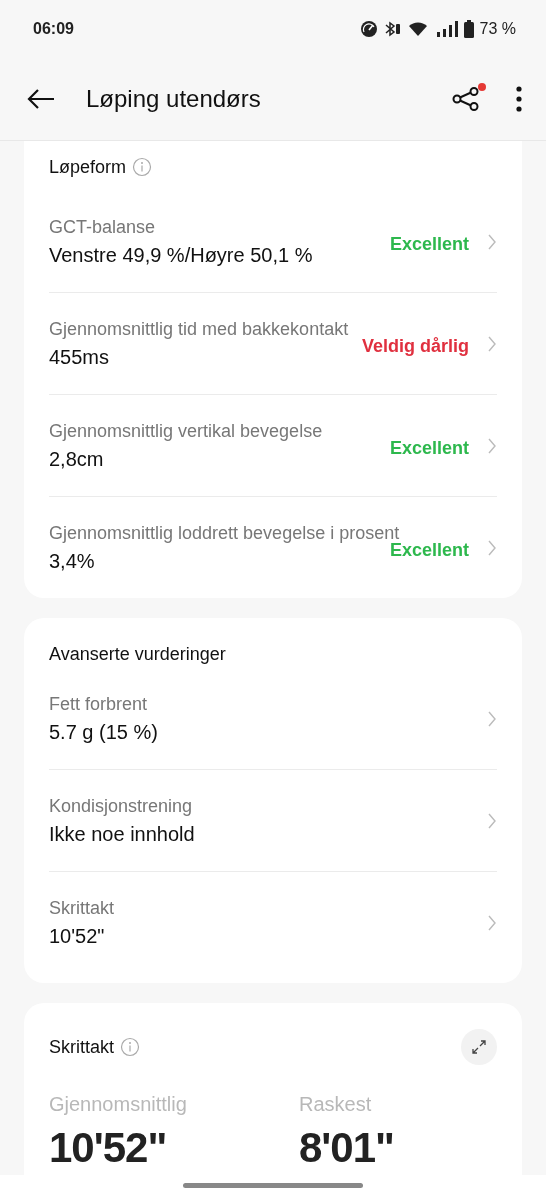 The image size is (546, 1200). What do you see at coordinates (273, 242) in the screenshot?
I see `metric-row: GCT-balanse Venstre 49,9 %/Høyre 50,1 % Excellent` at bounding box center [273, 242].